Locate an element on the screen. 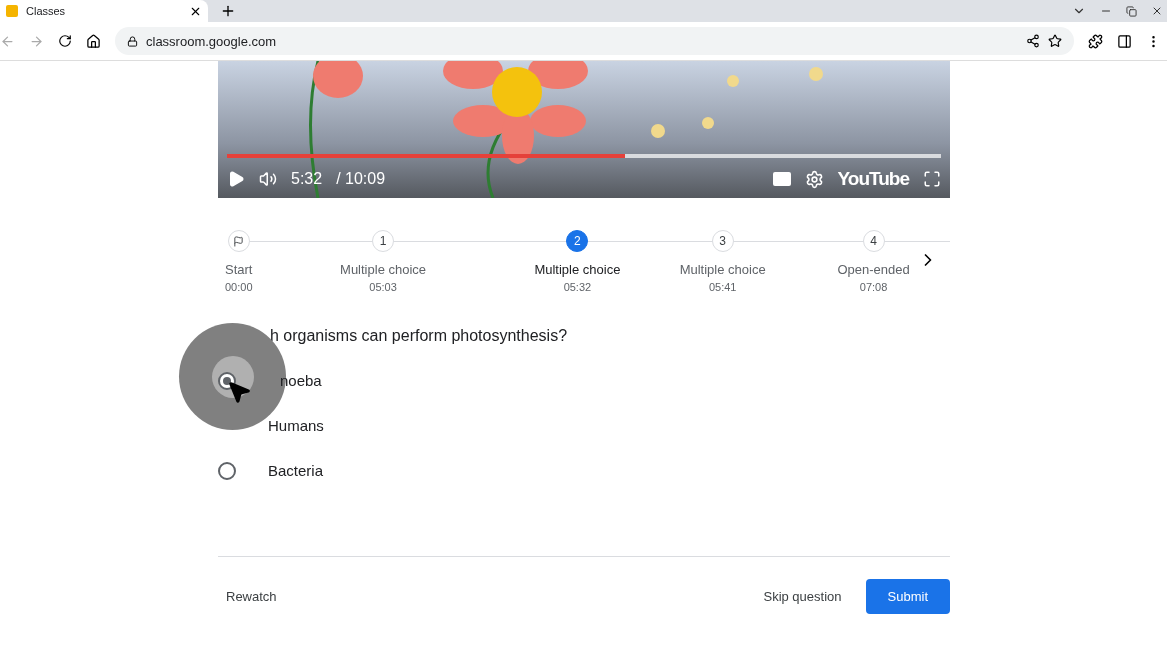  timeline-marker: 4 is located at coordinates (873, 241).